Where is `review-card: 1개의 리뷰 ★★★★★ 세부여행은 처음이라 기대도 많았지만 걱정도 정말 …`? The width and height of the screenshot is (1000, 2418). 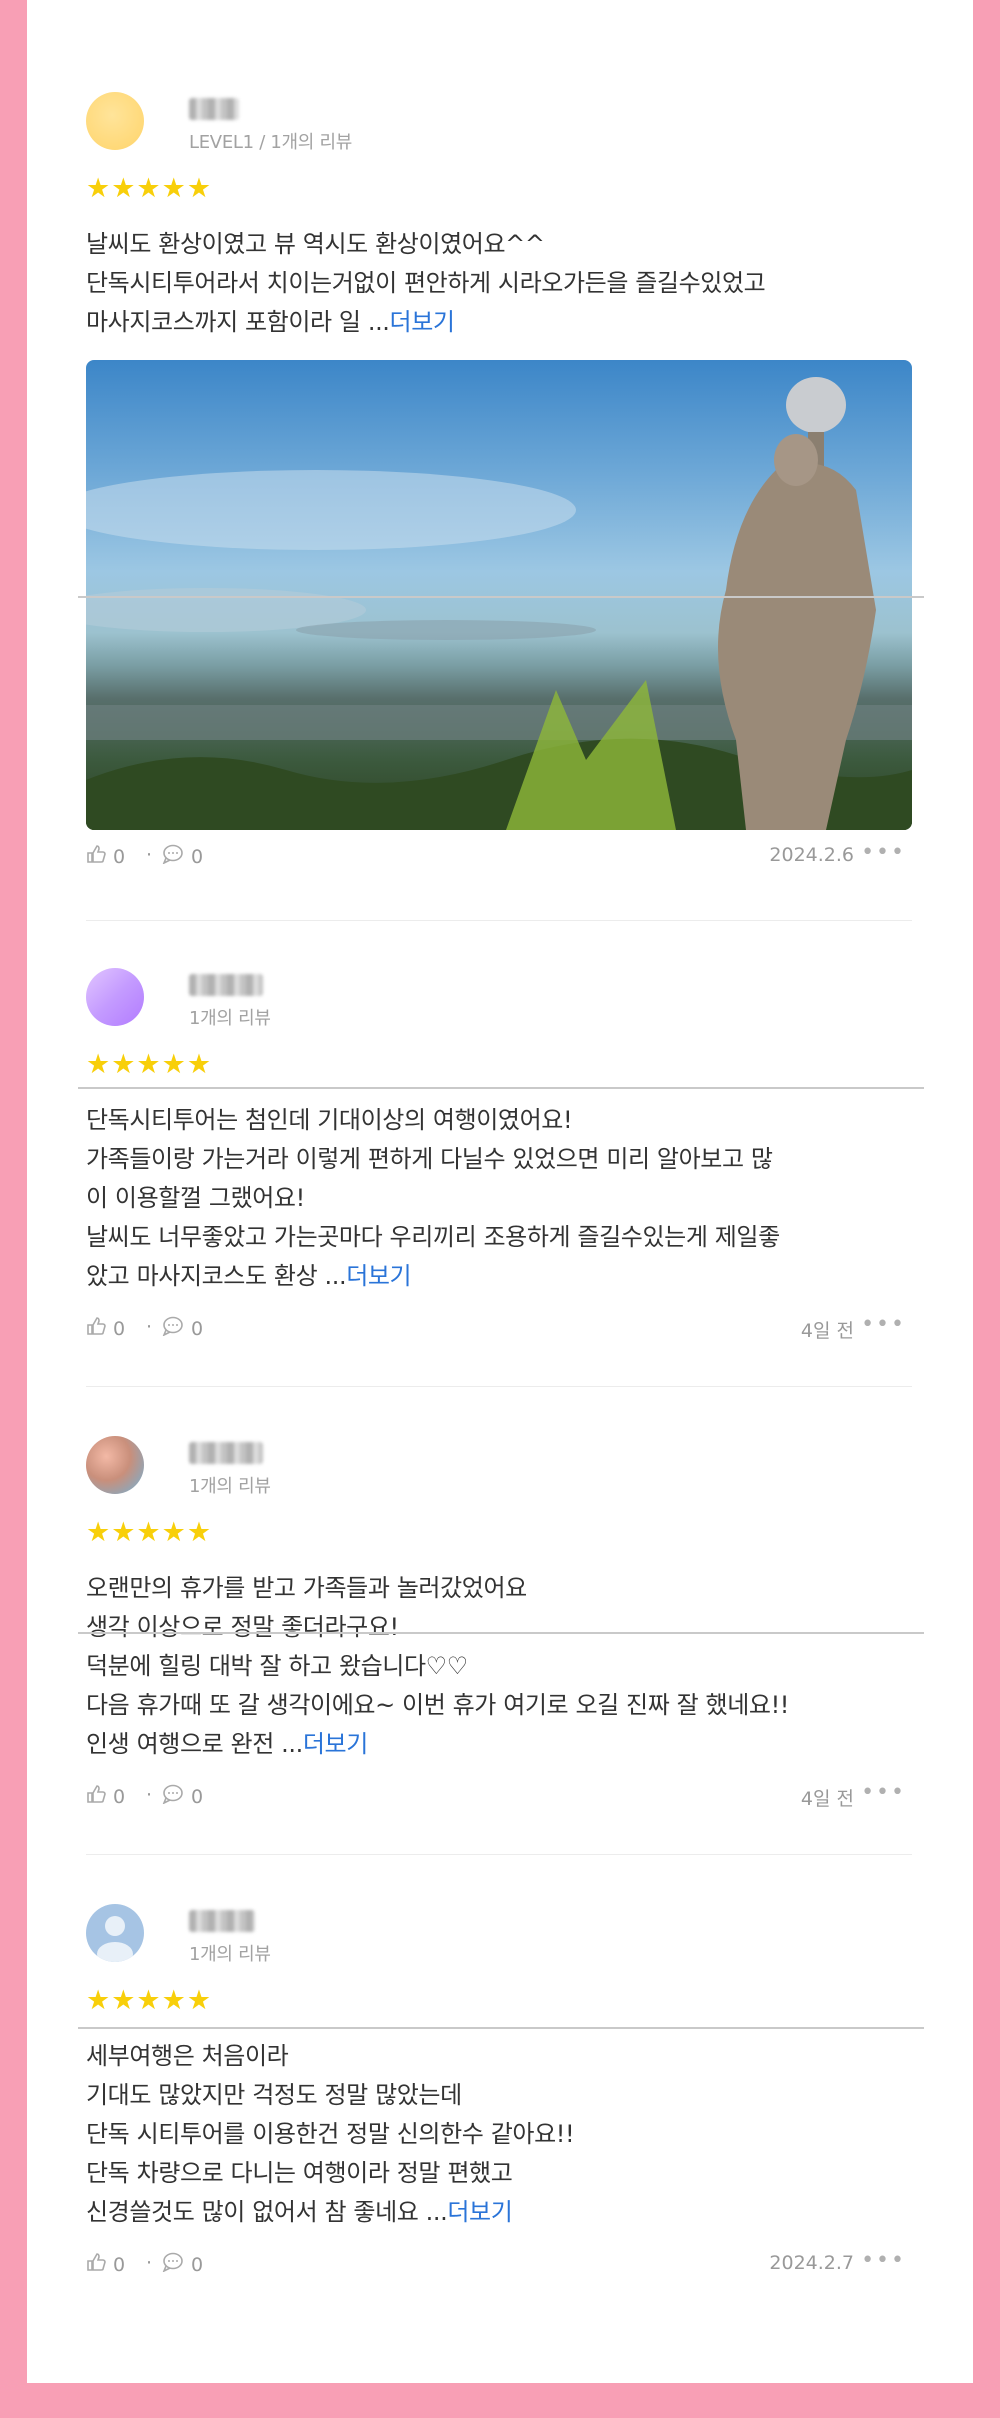
review-card: 1개의 리뷰 ★★★★★ 세부여행은 처음이라 기대도 많았지만 걱정도 정말 … is located at coordinates (485, 2114).